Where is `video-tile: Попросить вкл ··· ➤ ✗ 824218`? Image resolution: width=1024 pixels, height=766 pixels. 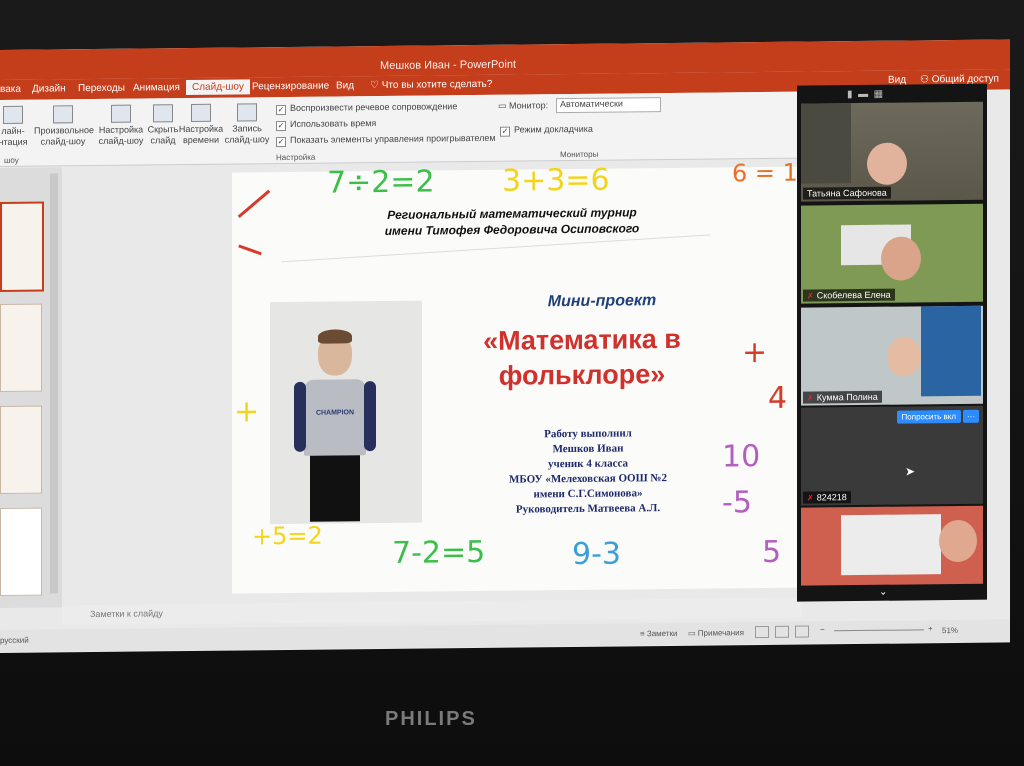 video-tile: Попросить вкл ··· ➤ ✗ 824218 is located at coordinates (892, 455).